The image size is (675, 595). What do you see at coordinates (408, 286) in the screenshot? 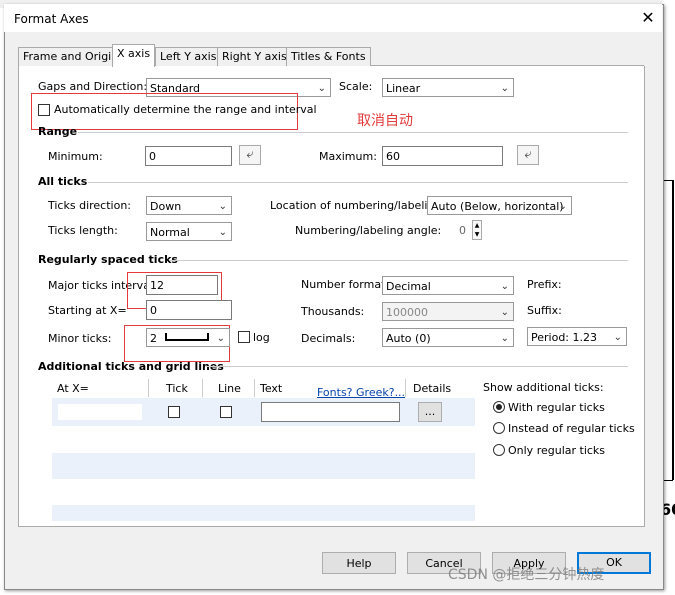
I see `number-format-value: Decimal` at bounding box center [408, 286].